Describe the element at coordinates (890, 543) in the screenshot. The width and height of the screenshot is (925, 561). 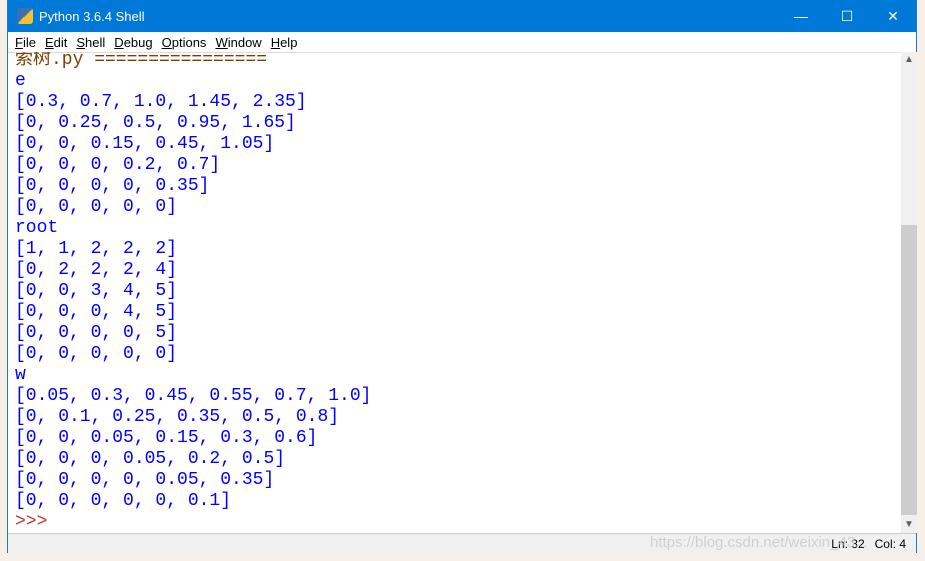
I see `column-number: Col: 4` at that location.